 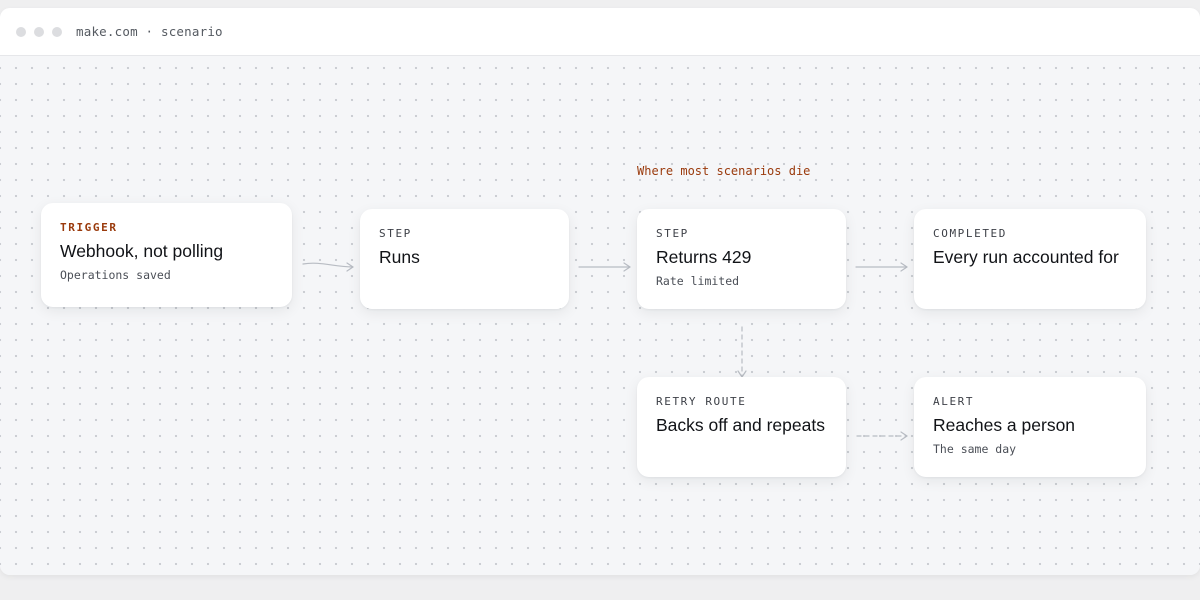 What do you see at coordinates (149, 31) in the screenshot?
I see `address-text: make.com · scenario` at bounding box center [149, 31].